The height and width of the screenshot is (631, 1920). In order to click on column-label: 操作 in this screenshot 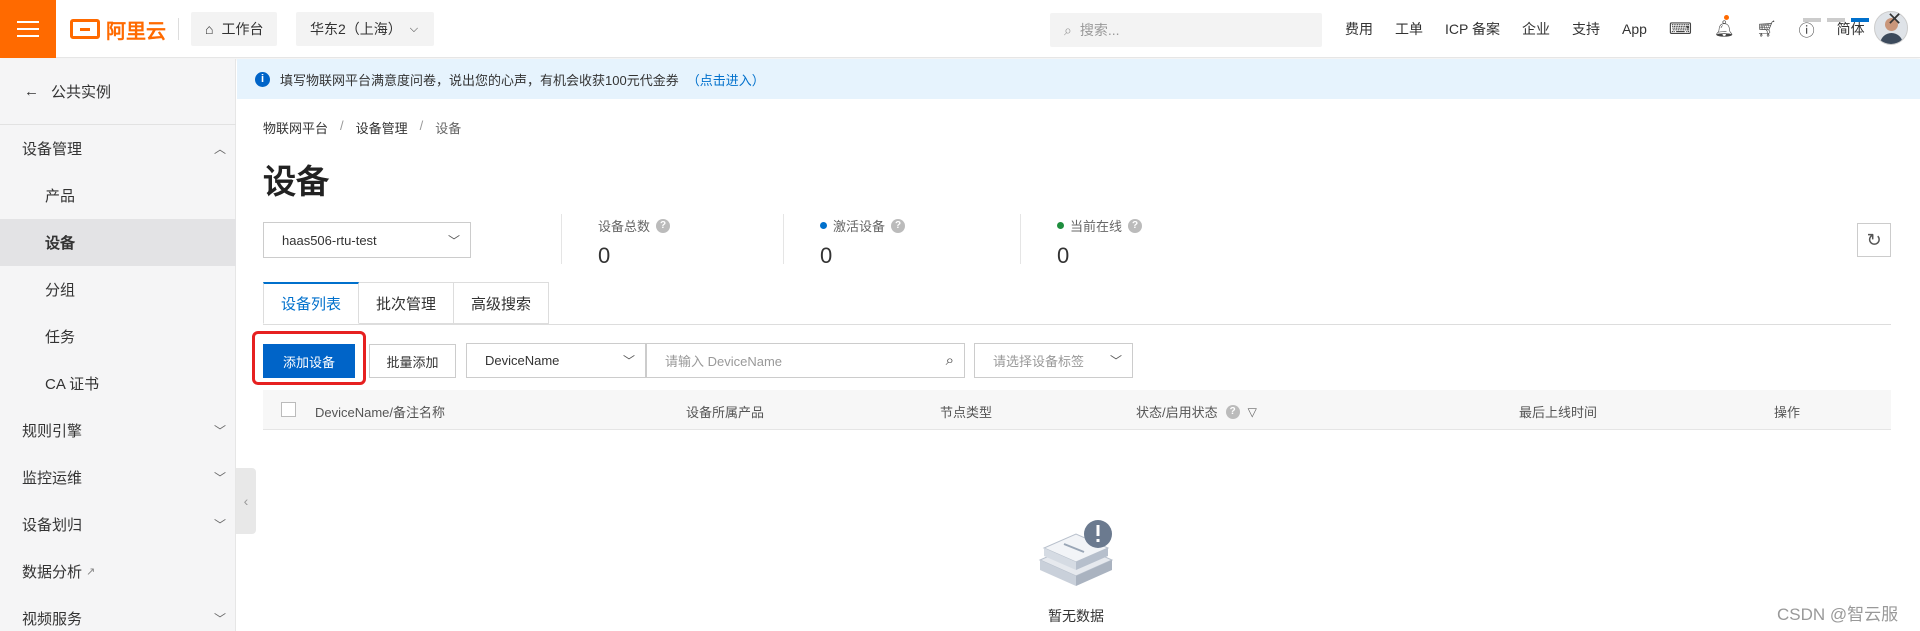, I will do `click(1787, 412)`.